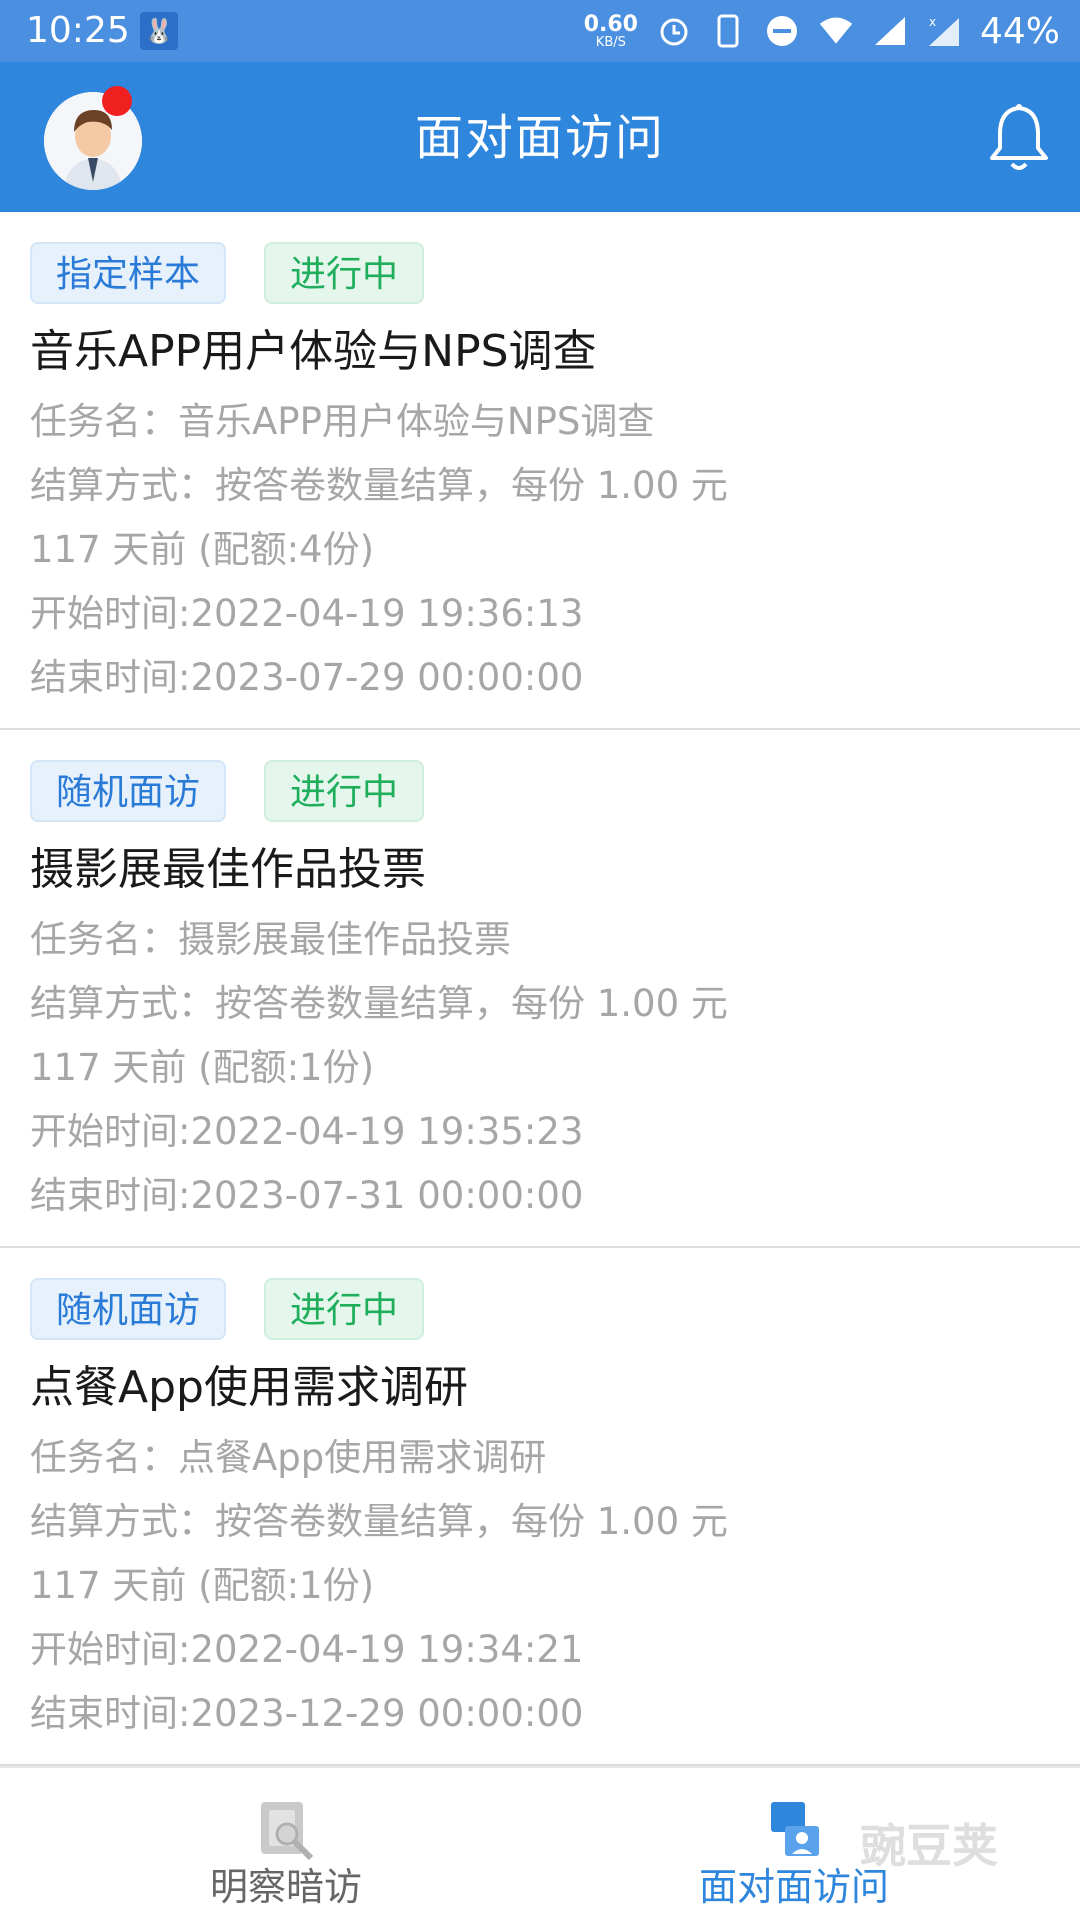 The width and height of the screenshot is (1080, 1922). I want to click on task-type-tag: 指定样本, so click(128, 273).